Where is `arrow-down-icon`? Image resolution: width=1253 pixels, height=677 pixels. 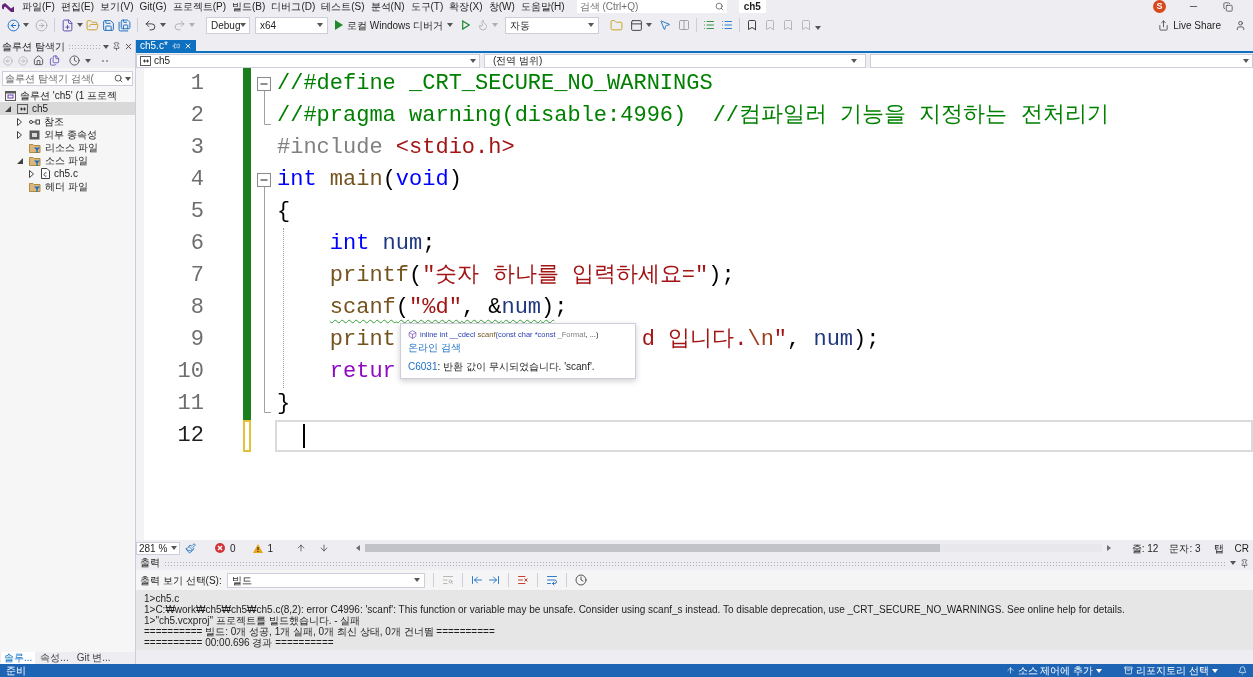 arrow-down-icon is located at coordinates (324, 548).